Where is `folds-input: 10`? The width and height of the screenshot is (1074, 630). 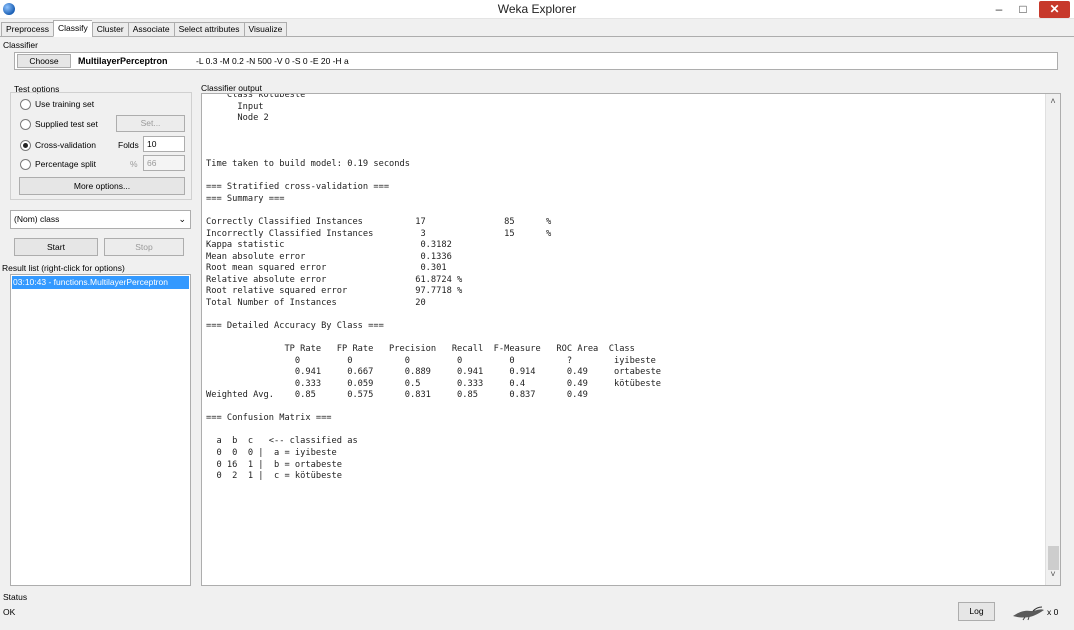
folds-input: 10 is located at coordinates (164, 144).